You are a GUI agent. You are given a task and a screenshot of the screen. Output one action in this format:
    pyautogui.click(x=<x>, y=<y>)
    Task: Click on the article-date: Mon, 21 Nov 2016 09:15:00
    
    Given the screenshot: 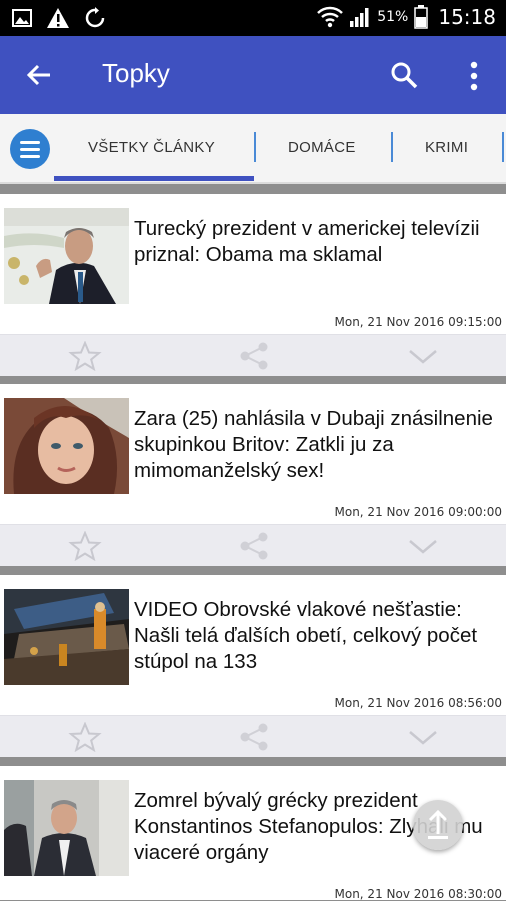 What is the action you would take?
    pyautogui.click(x=418, y=322)
    